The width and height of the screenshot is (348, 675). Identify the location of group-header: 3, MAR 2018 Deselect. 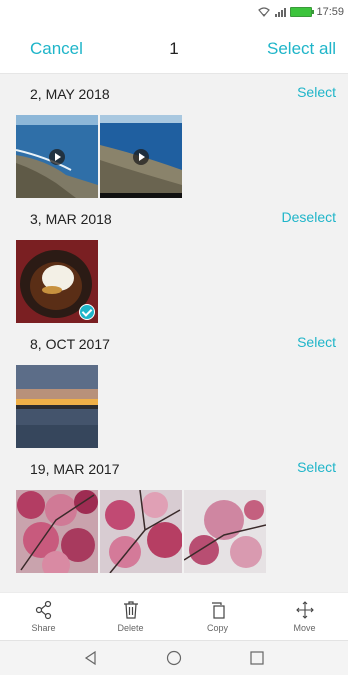
(174, 219).